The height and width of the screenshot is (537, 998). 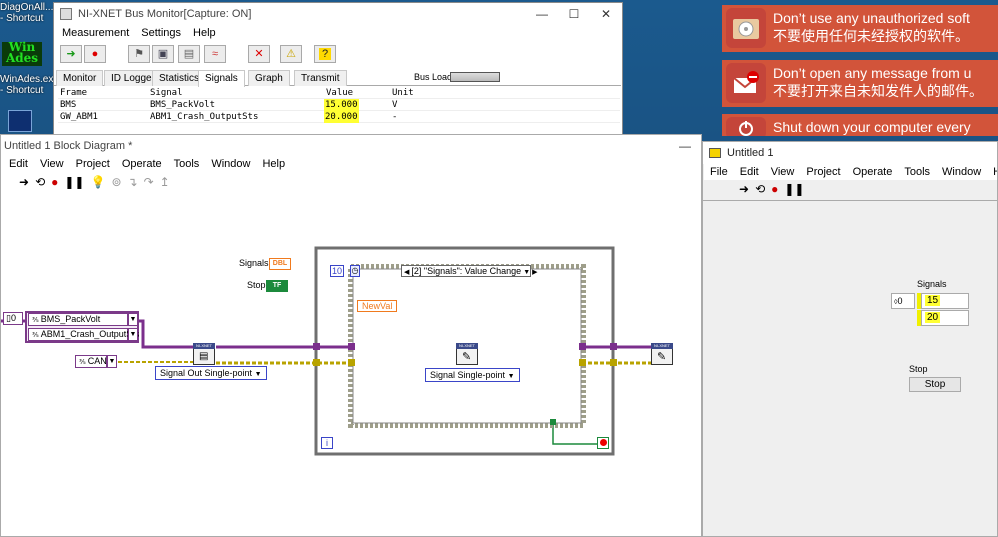 What do you see at coordinates (26, 13) in the screenshot?
I see `desktop-shortcut-diagonall: DiagOnAll... - Shortcut` at bounding box center [26, 13].